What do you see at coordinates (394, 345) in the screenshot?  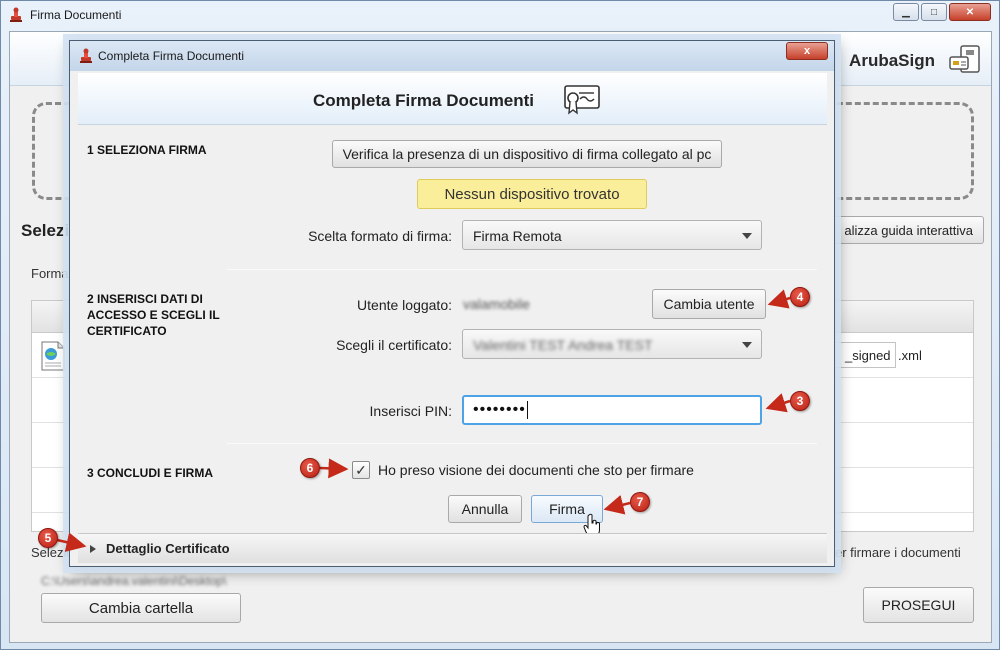 I see `certificate-label: Scegli il certificato:` at bounding box center [394, 345].